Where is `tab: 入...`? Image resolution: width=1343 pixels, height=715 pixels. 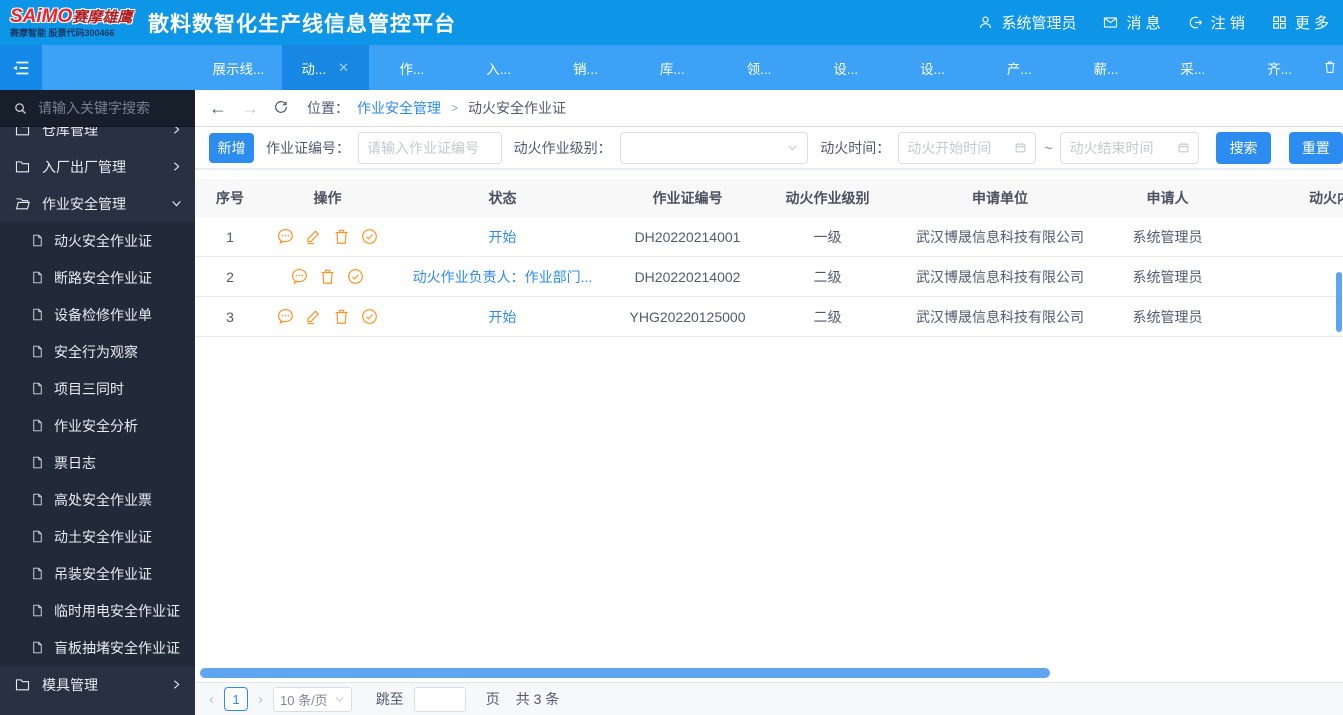
tab: 入... is located at coordinates (498, 67).